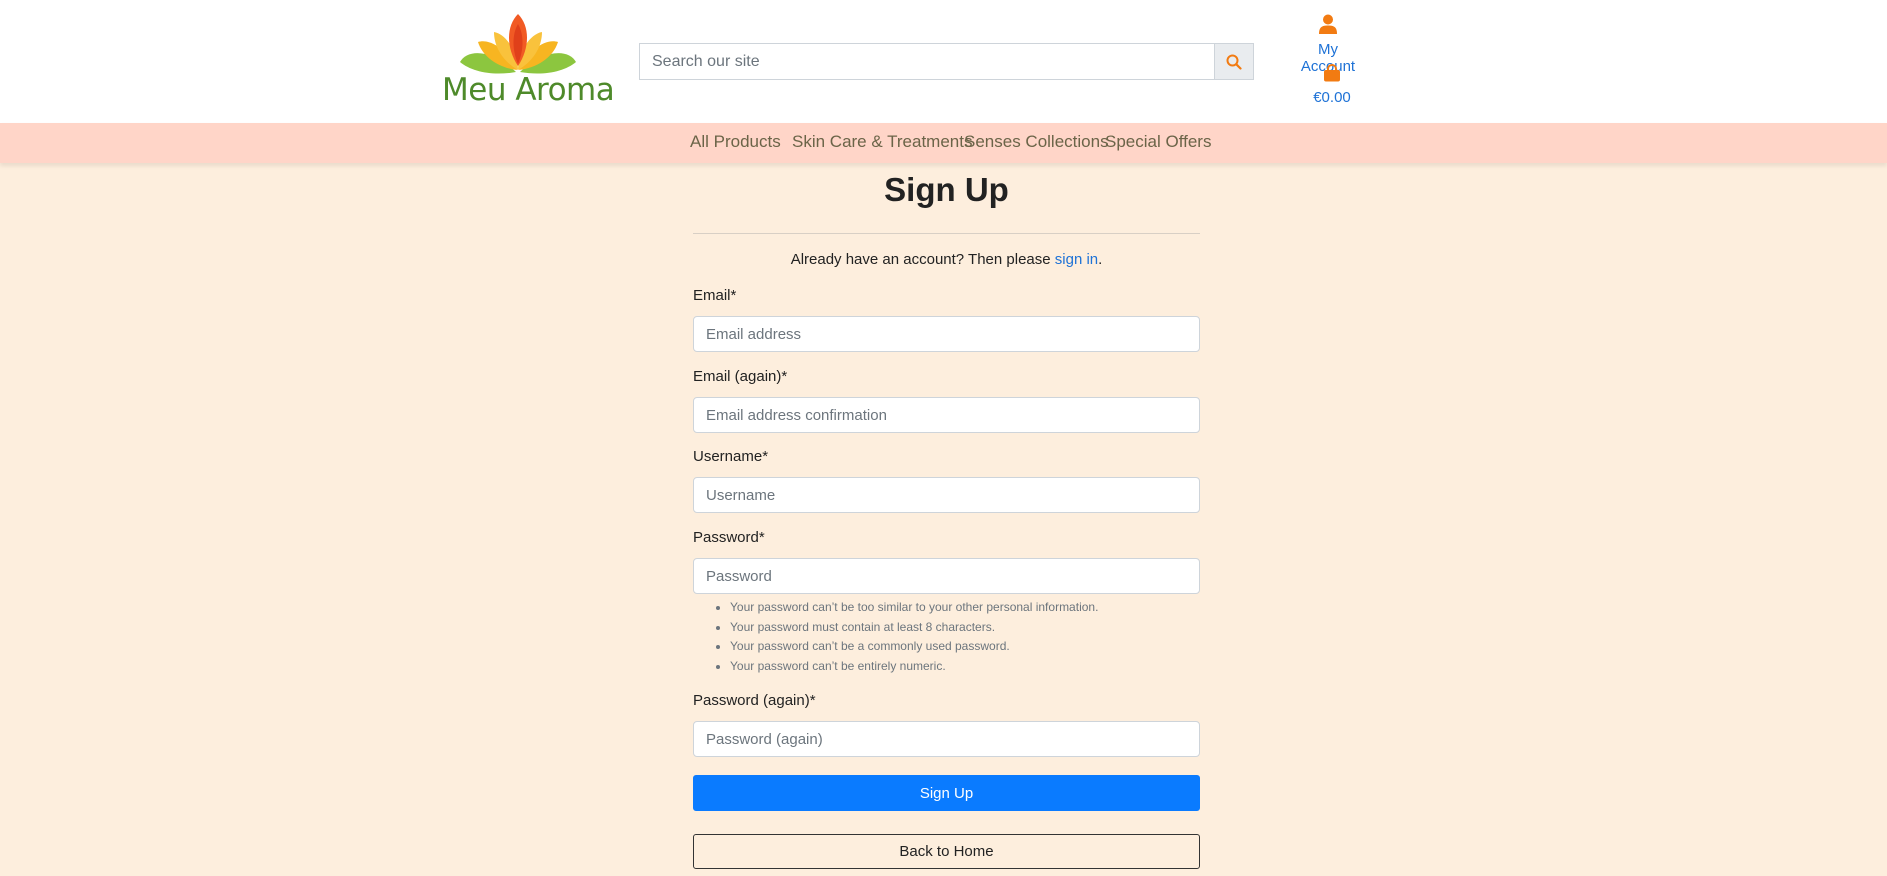 This screenshot has width=1887, height=876. Describe the element at coordinates (729, 537) in the screenshot. I see `password-label: Password*` at that location.